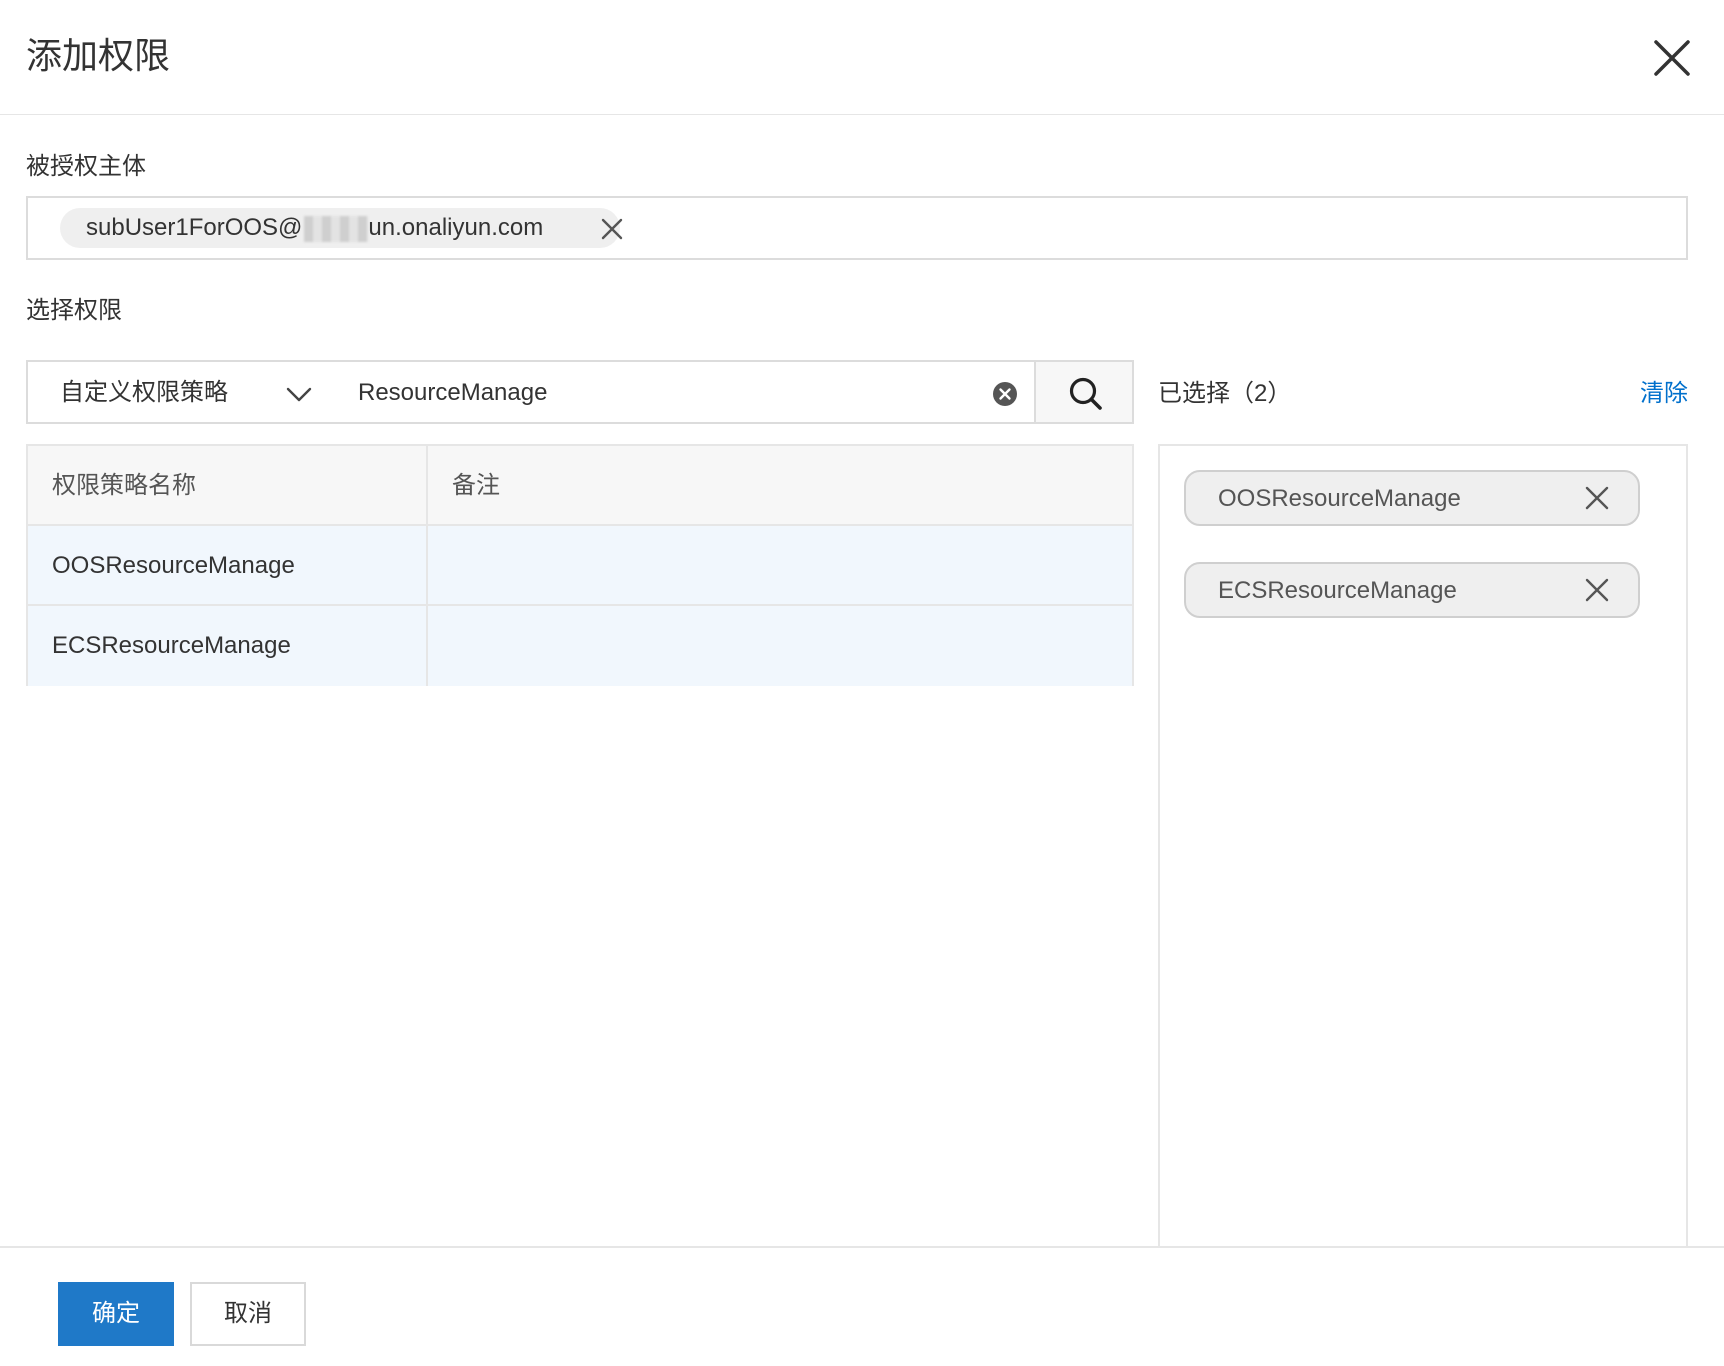 The width and height of the screenshot is (1724, 1366). Describe the element at coordinates (1337, 590) in the screenshot. I see `selected-tag-label: ECSResourceManage` at that location.